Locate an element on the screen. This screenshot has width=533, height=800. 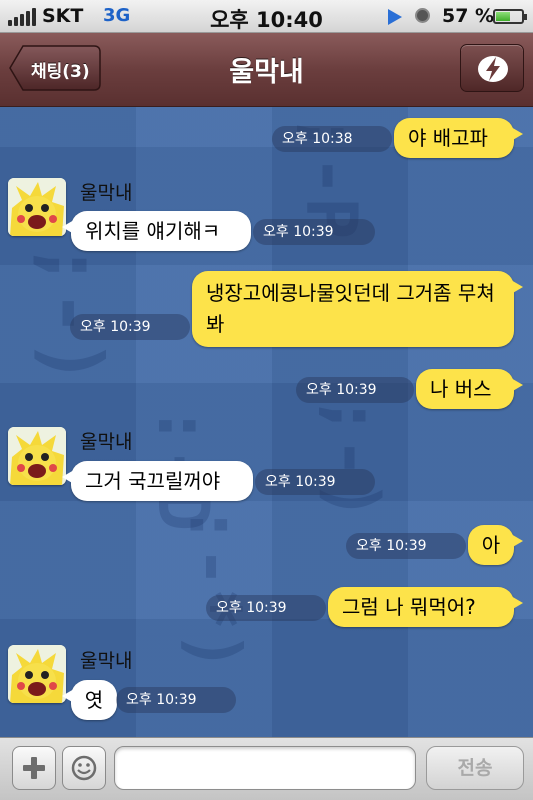
emoticon-button is located at coordinates (84, 768).